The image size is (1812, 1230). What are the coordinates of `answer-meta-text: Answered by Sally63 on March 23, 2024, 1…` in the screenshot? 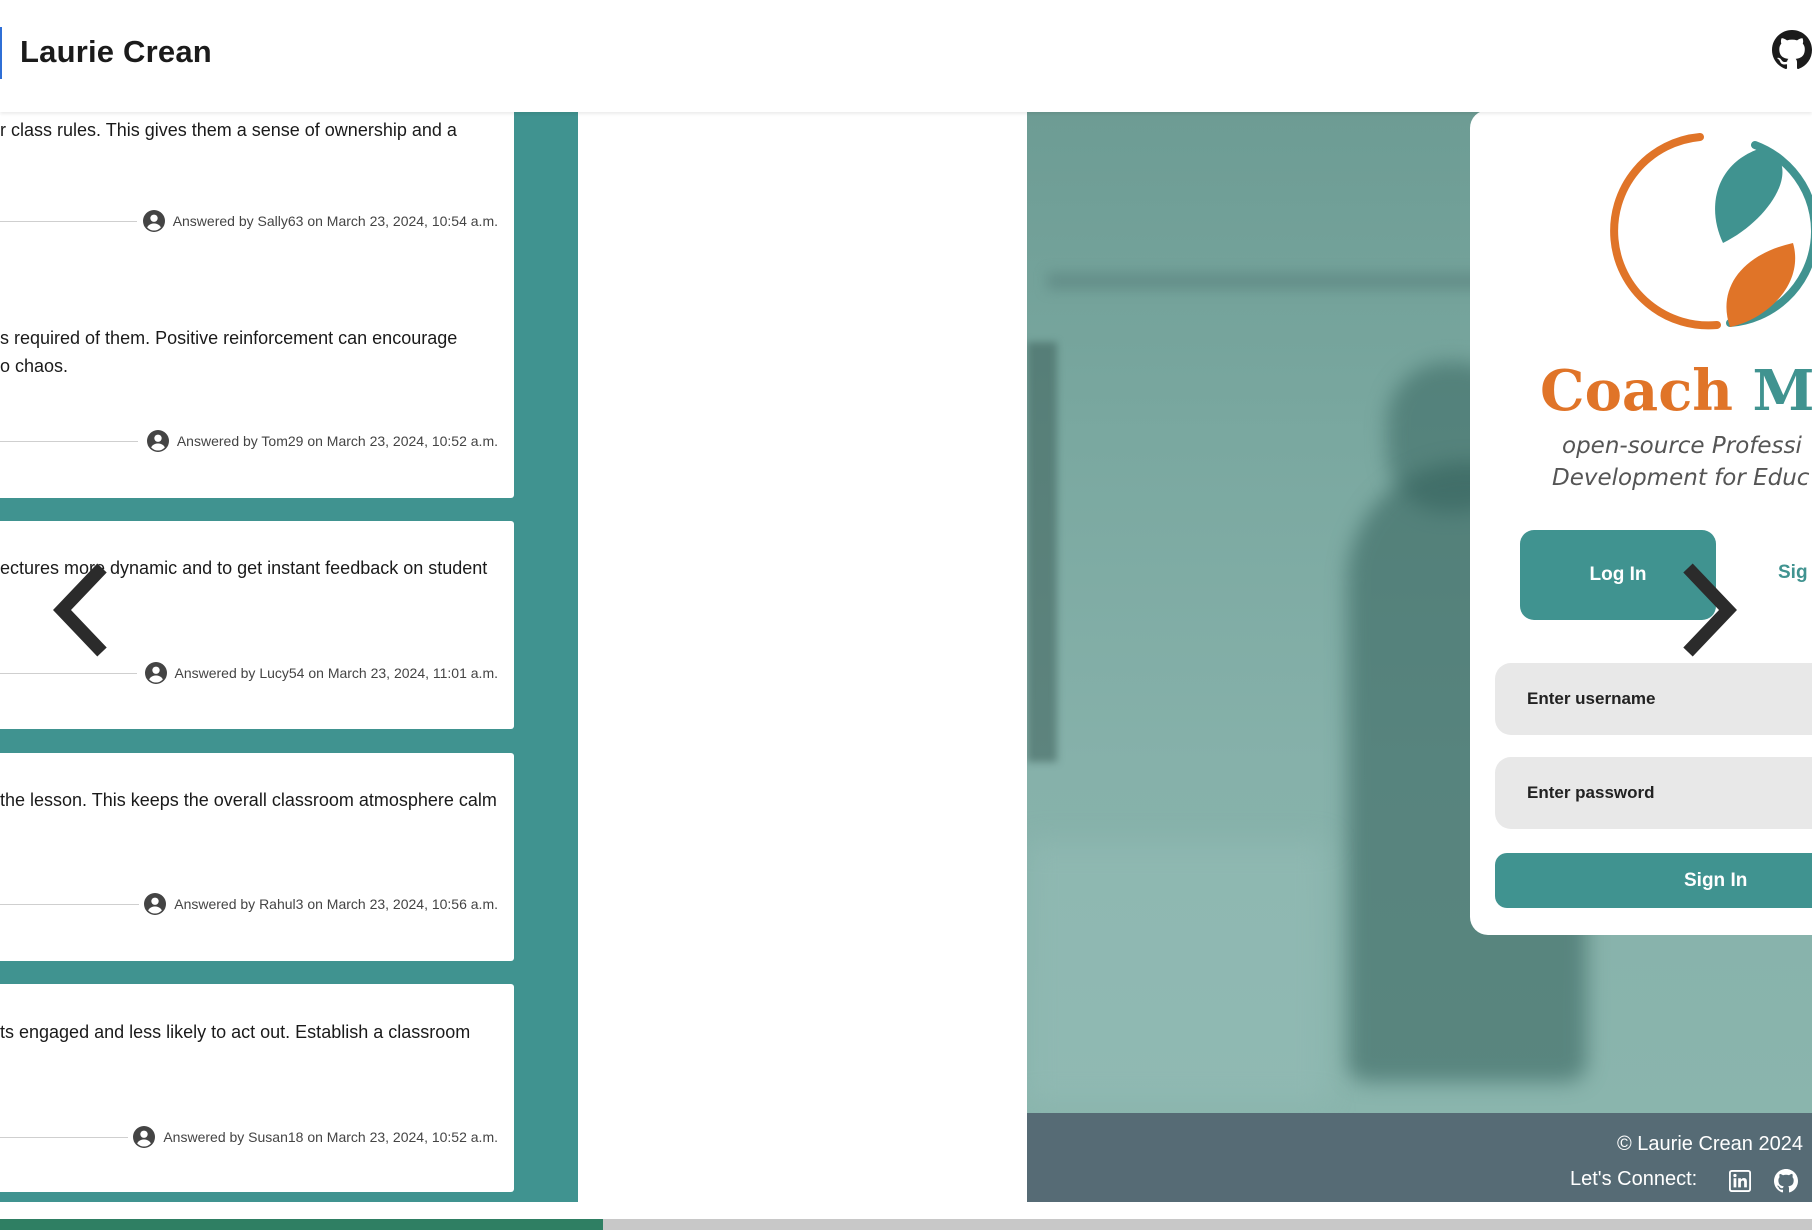 It's located at (335, 221).